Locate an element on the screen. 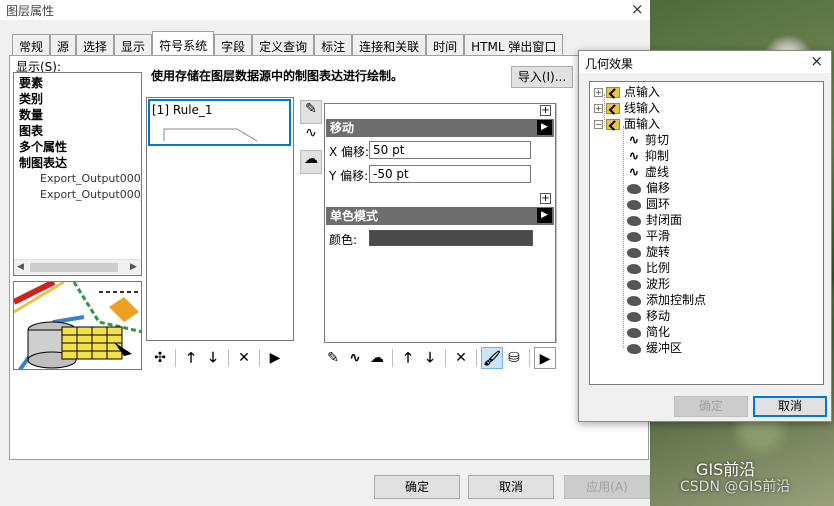 The width and height of the screenshot is (834, 506). tab-labels: 标注 is located at coordinates (333, 44).